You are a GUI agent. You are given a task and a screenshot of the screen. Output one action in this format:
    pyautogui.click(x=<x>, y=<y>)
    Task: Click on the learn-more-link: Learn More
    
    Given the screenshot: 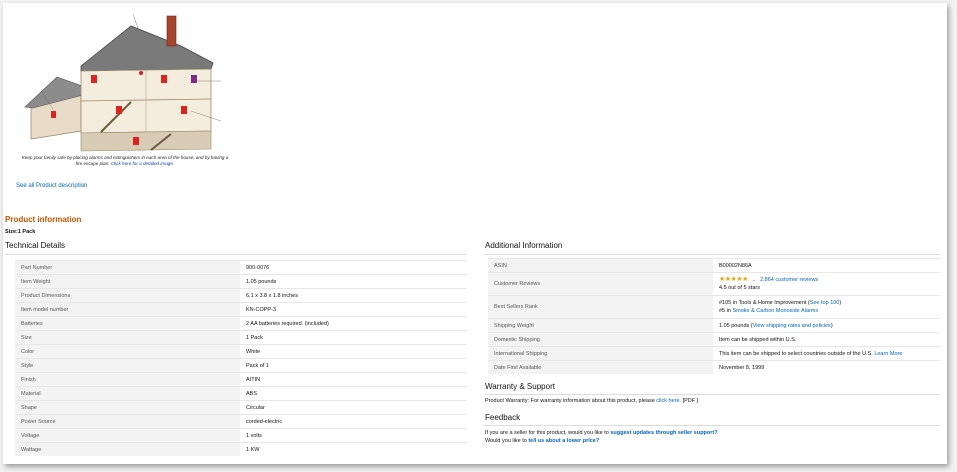 What is the action you would take?
    pyautogui.click(x=888, y=354)
    